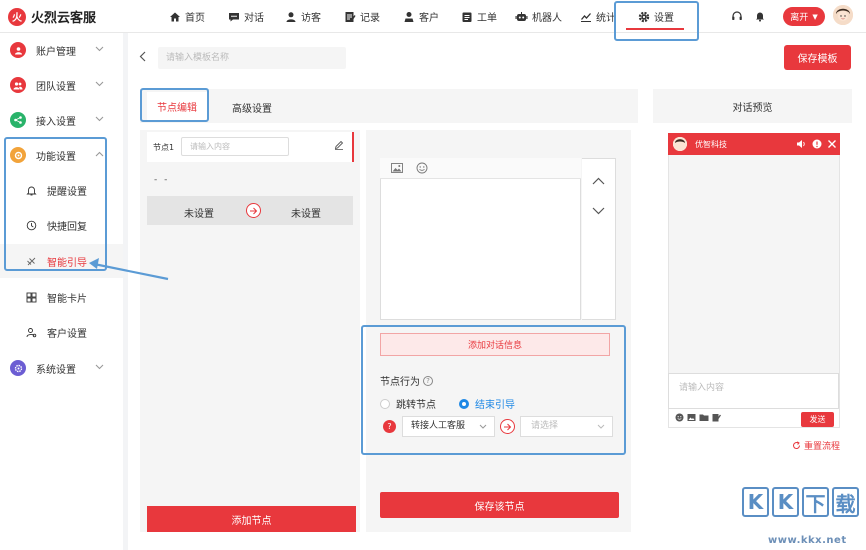 The image size is (866, 550). I want to click on watermark-url: www.kkx.net, so click(807, 540).